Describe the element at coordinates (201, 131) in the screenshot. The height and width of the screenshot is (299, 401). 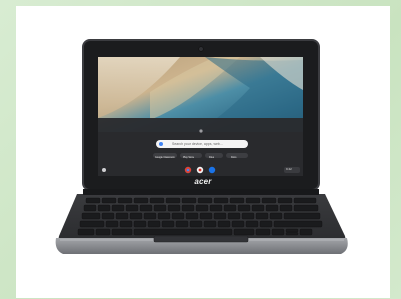
I see `chevron-up-icon` at that location.